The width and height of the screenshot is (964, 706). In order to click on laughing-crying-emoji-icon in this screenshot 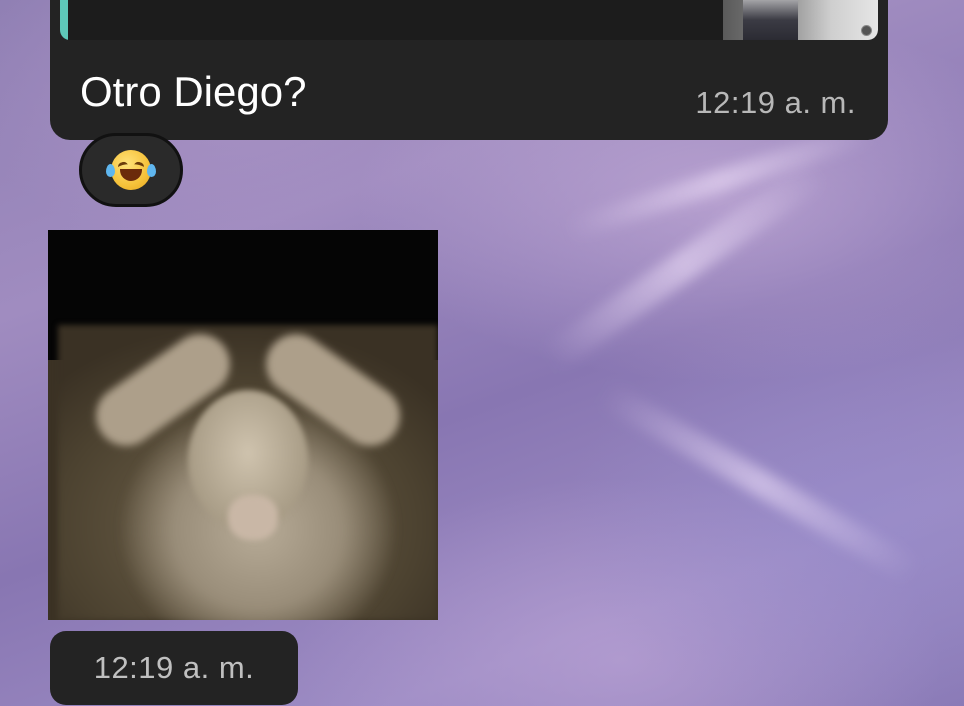, I will do `click(131, 170)`.